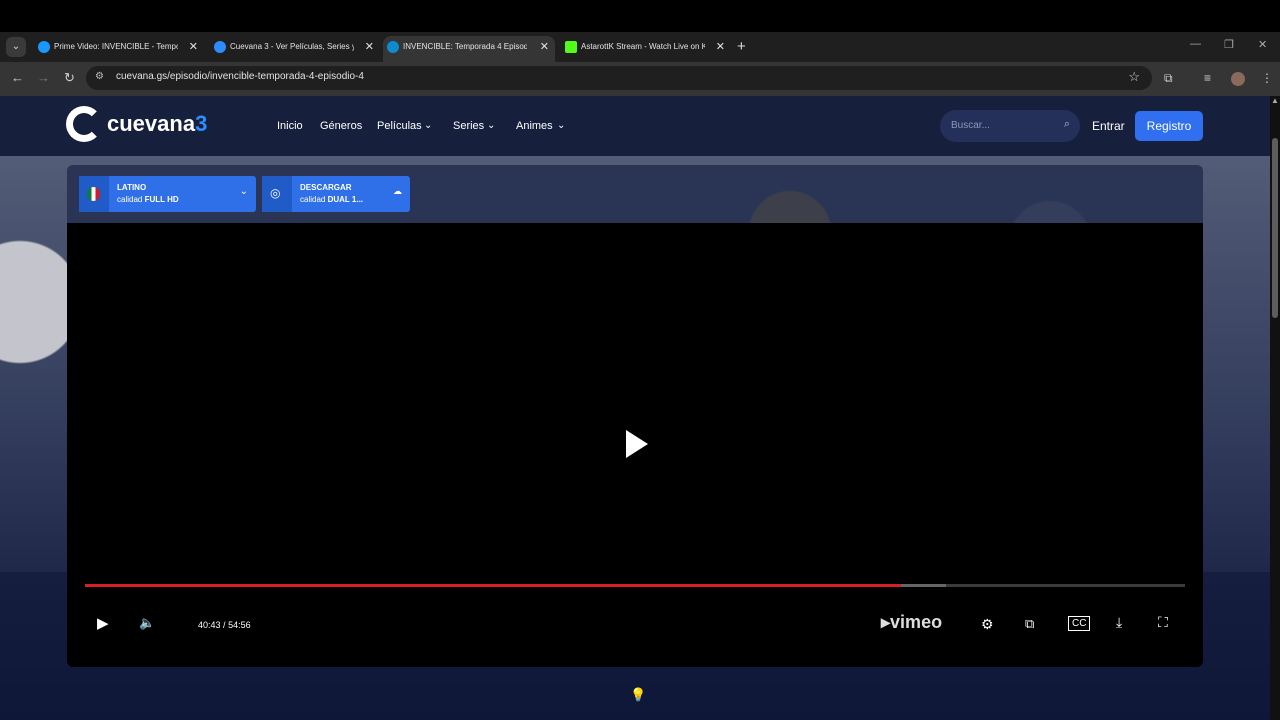 Image resolution: width=1280 pixels, height=720 pixels. What do you see at coordinates (399, 126) in the screenshot?
I see `nav-peliculas: Películas` at bounding box center [399, 126].